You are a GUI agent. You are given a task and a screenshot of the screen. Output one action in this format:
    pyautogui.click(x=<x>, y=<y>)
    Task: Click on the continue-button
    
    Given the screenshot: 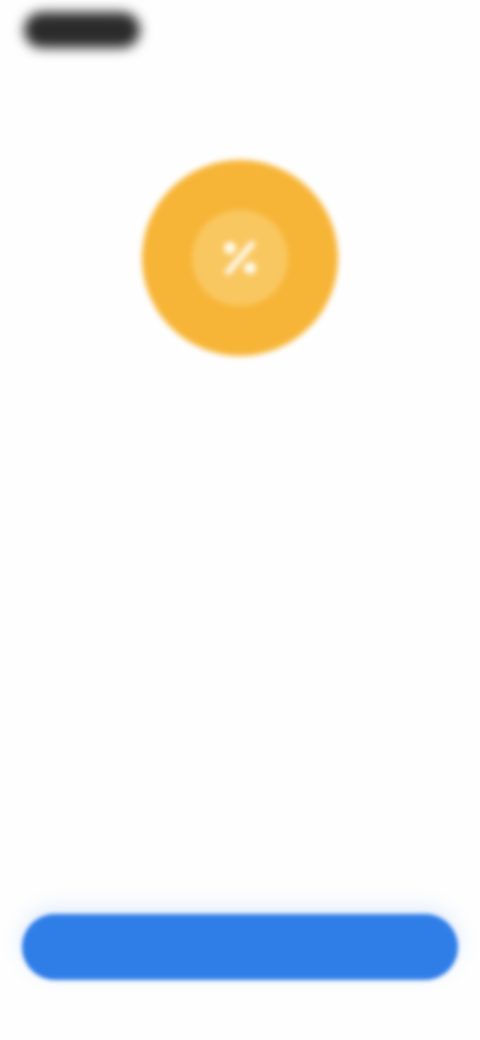 What is the action you would take?
    pyautogui.click(x=240, y=947)
    